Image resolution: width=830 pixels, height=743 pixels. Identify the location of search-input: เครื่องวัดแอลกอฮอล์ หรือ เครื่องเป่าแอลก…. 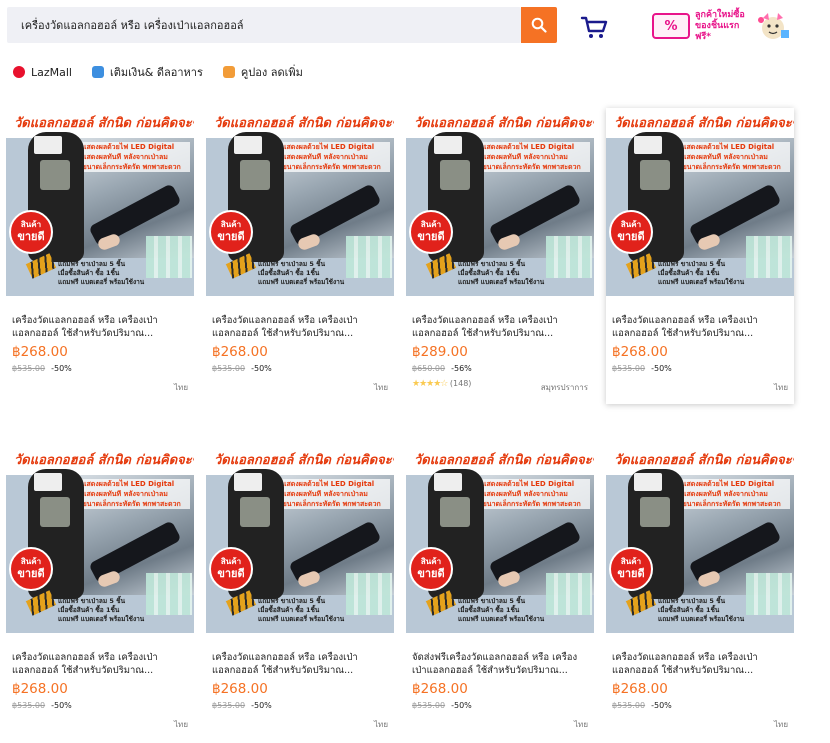
(264, 25).